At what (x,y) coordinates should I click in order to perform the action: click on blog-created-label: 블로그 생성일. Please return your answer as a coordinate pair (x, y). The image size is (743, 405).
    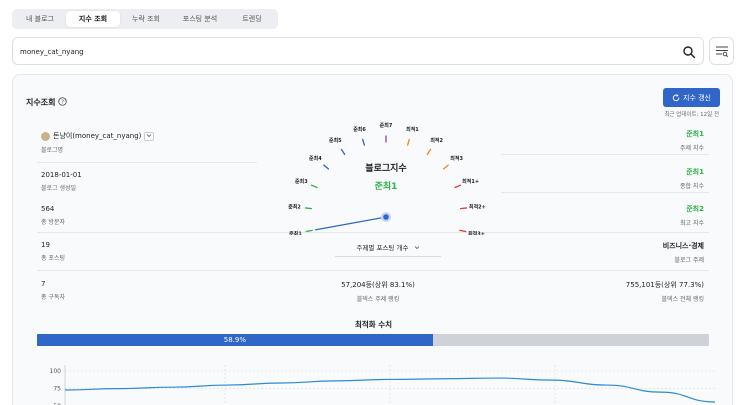
    Looking at the image, I should click on (59, 188).